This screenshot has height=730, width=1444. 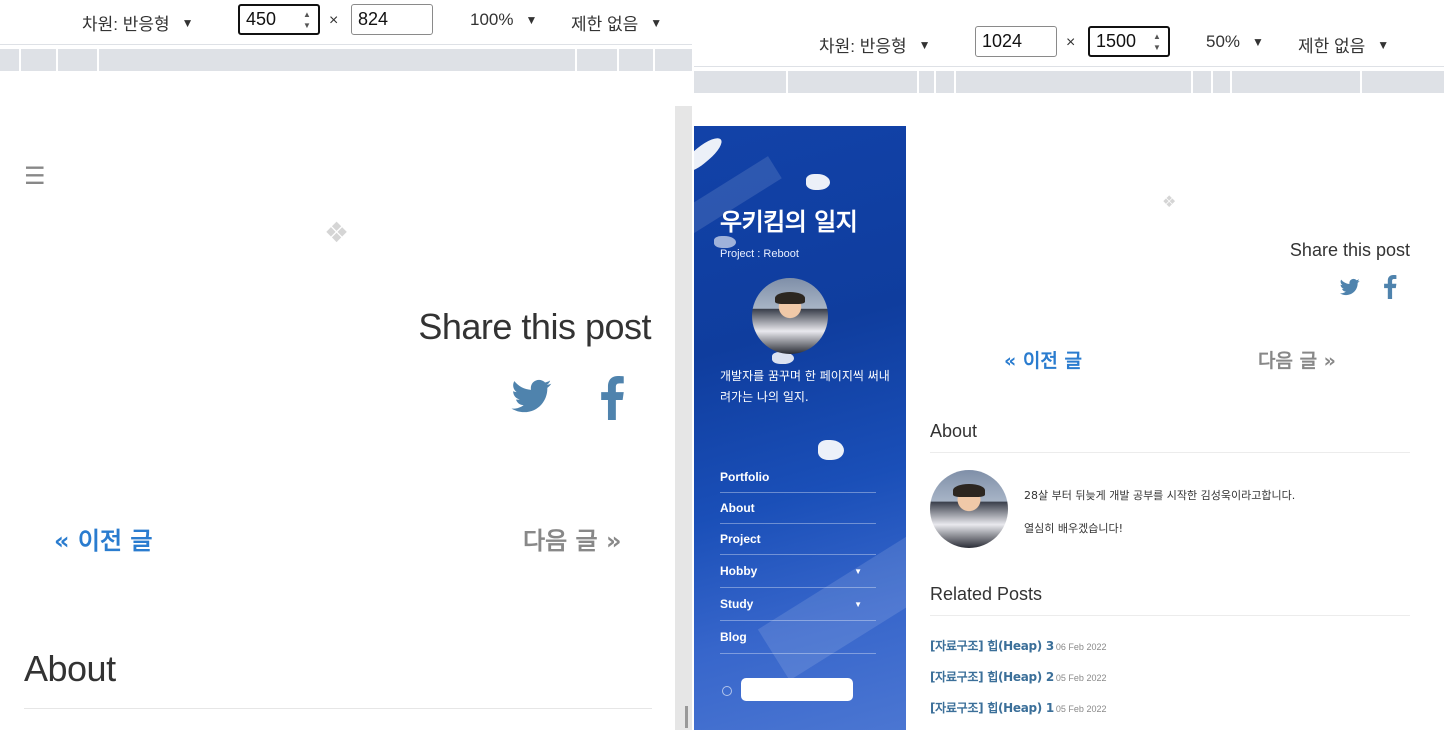 I want to click on sidebar-item-label: About, so click(x=737, y=508).